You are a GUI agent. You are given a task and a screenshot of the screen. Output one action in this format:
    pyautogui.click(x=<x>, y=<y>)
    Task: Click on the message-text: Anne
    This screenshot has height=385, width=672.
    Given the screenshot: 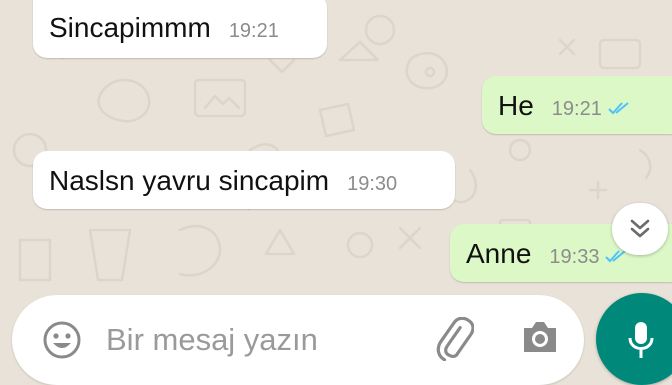 What is the action you would take?
    pyautogui.click(x=499, y=253)
    